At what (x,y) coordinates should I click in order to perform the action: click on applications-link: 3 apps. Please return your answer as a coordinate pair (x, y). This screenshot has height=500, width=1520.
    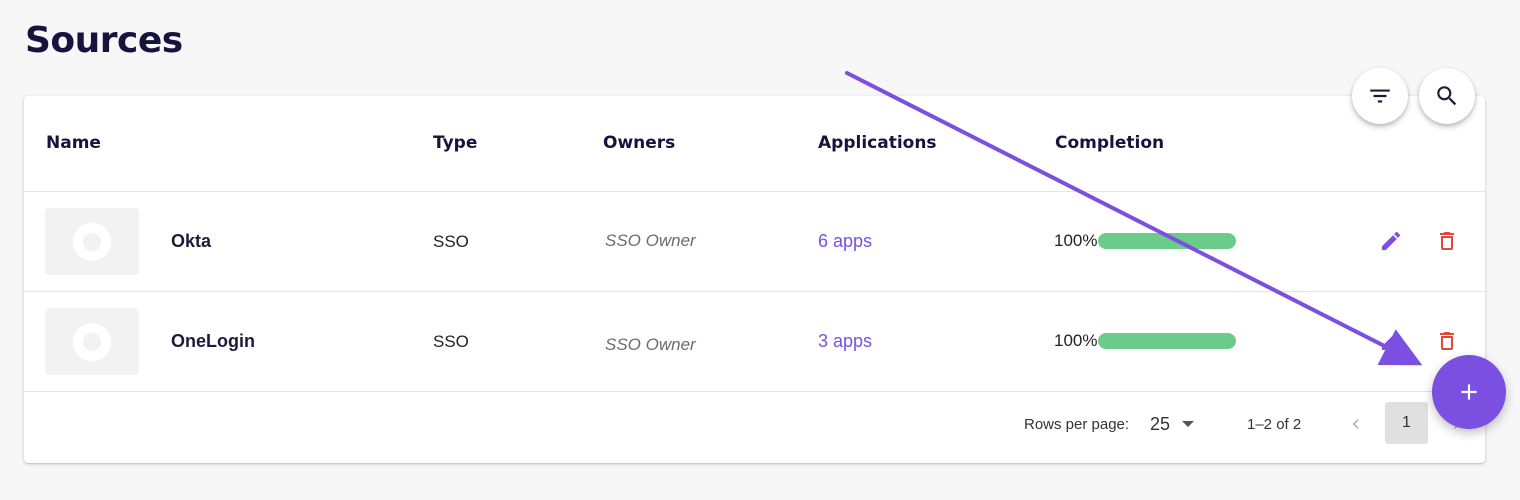
    Looking at the image, I should click on (845, 341).